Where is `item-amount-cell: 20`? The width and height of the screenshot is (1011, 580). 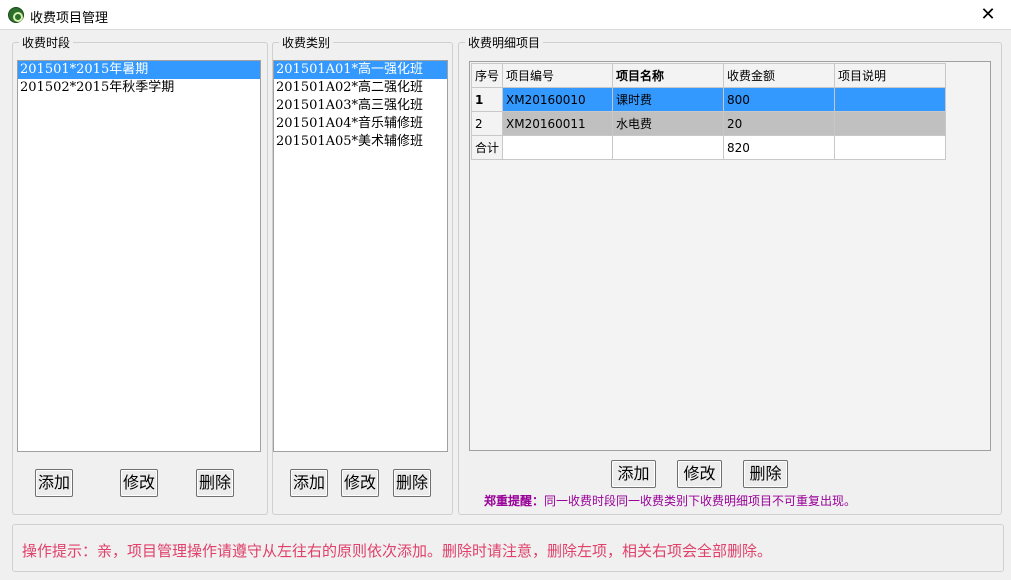
item-amount-cell: 20 is located at coordinates (779, 123).